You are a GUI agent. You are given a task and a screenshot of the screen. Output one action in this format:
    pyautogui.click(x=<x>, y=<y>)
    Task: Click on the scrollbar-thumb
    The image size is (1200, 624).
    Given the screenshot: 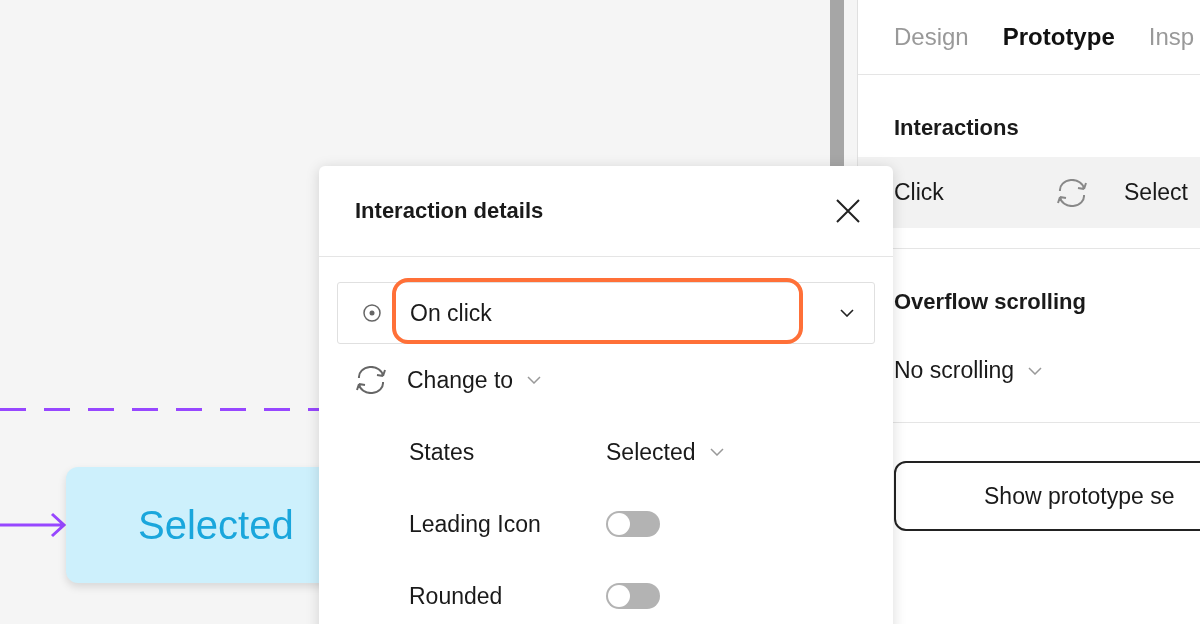 What is the action you would take?
    pyautogui.click(x=837, y=84)
    